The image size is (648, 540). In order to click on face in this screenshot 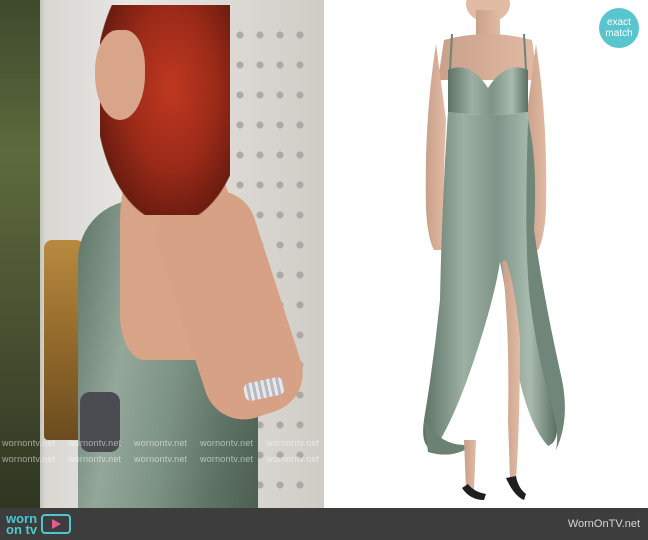, I will do `click(120, 75)`.